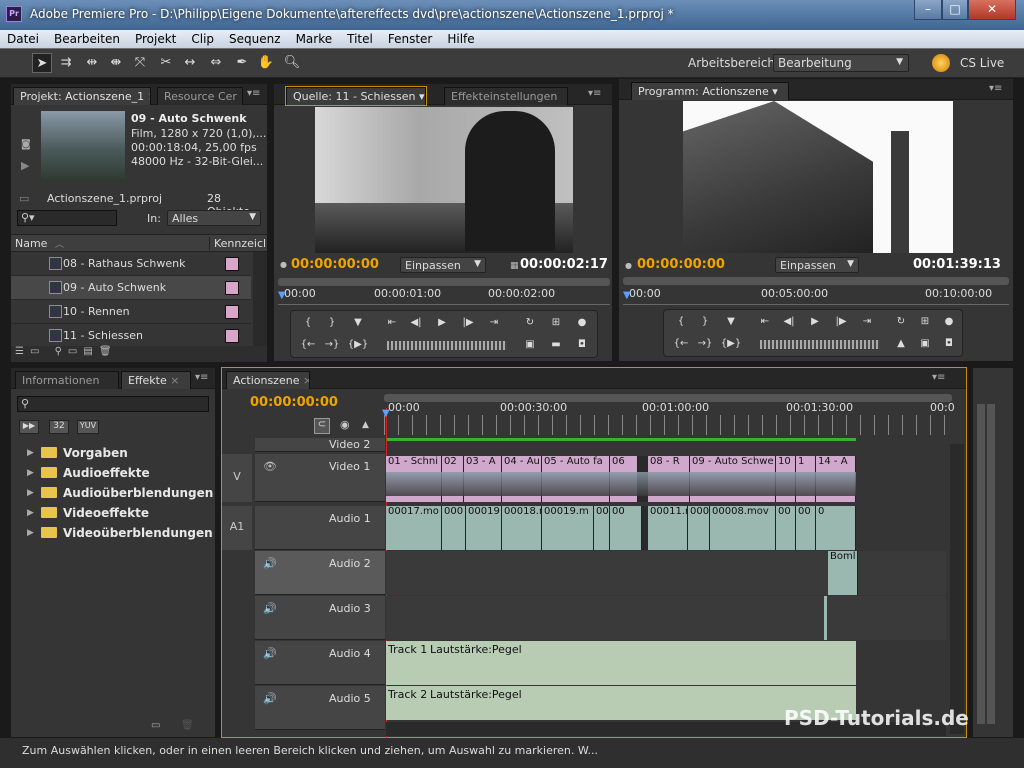  I want to click on track-audio-3: 🔊 Audio 3, so click(320, 618).